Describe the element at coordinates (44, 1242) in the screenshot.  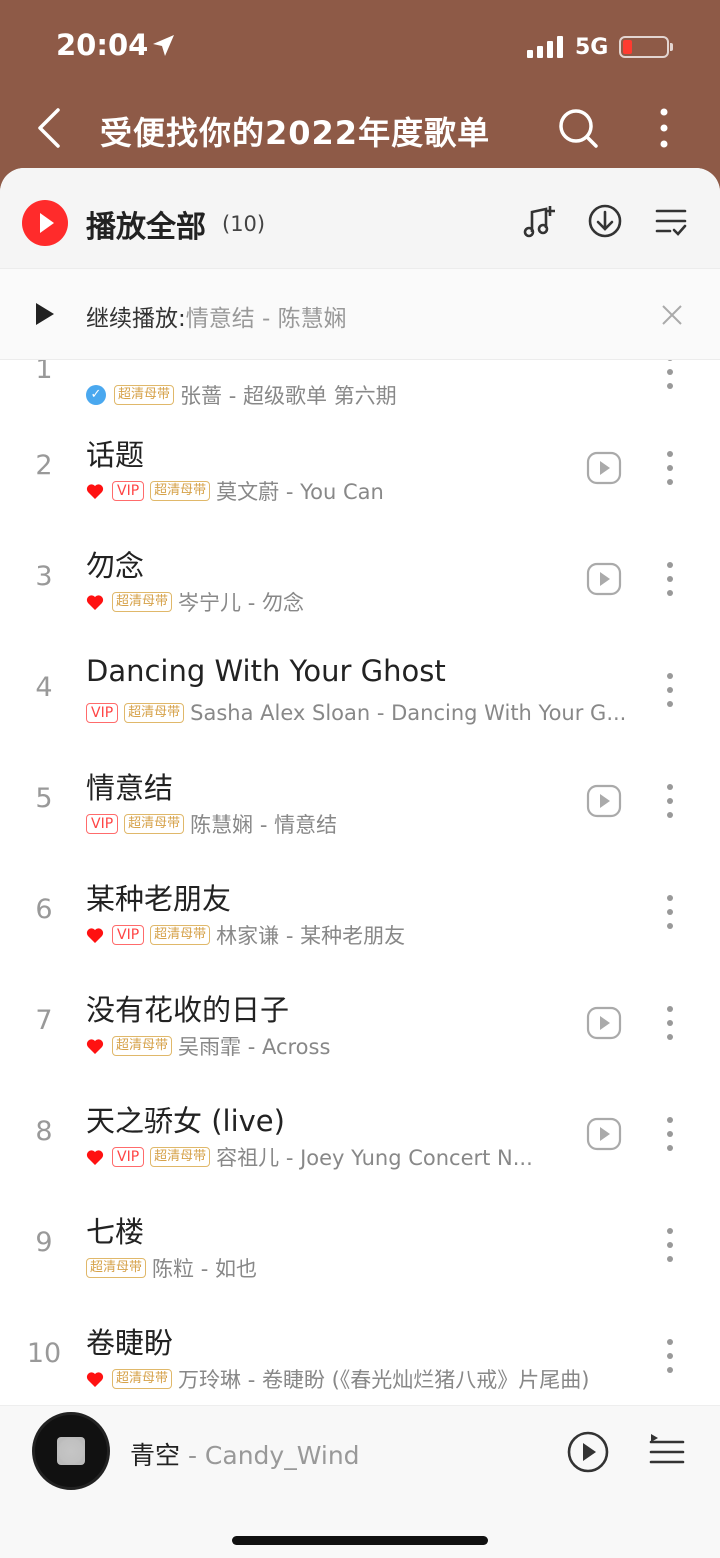
I see `track-number: 9` at that location.